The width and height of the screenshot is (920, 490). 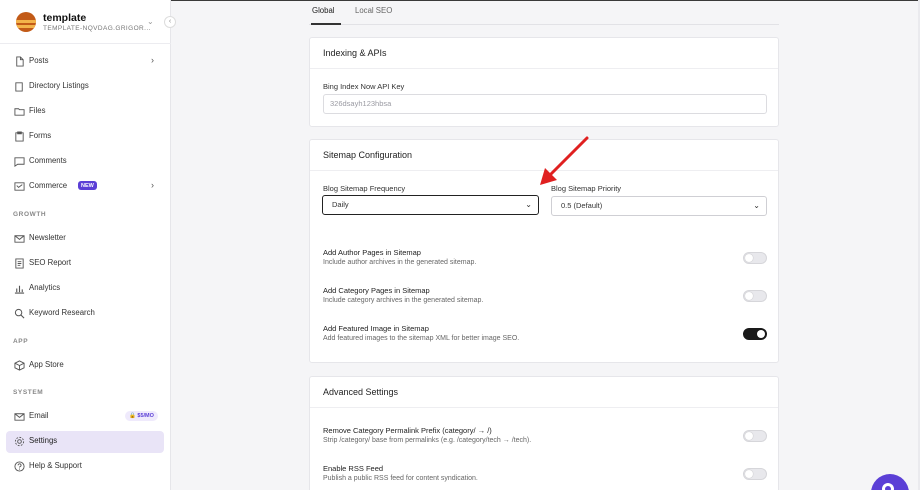 What do you see at coordinates (19, 441) in the screenshot?
I see `gear-icon` at bounding box center [19, 441].